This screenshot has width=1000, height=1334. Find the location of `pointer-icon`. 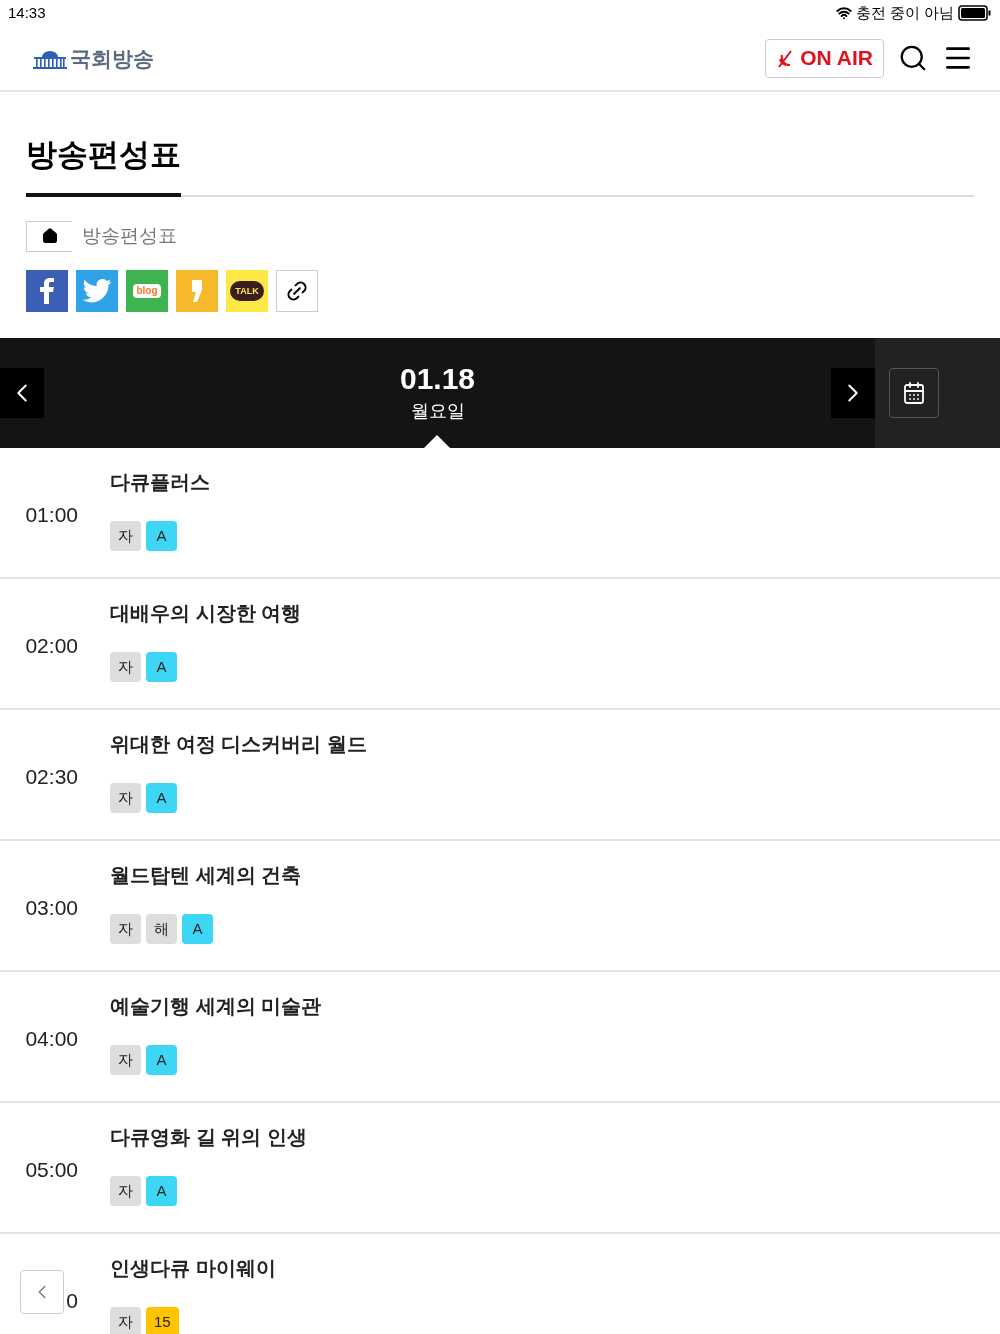

pointer-icon is located at coordinates (437, 441).